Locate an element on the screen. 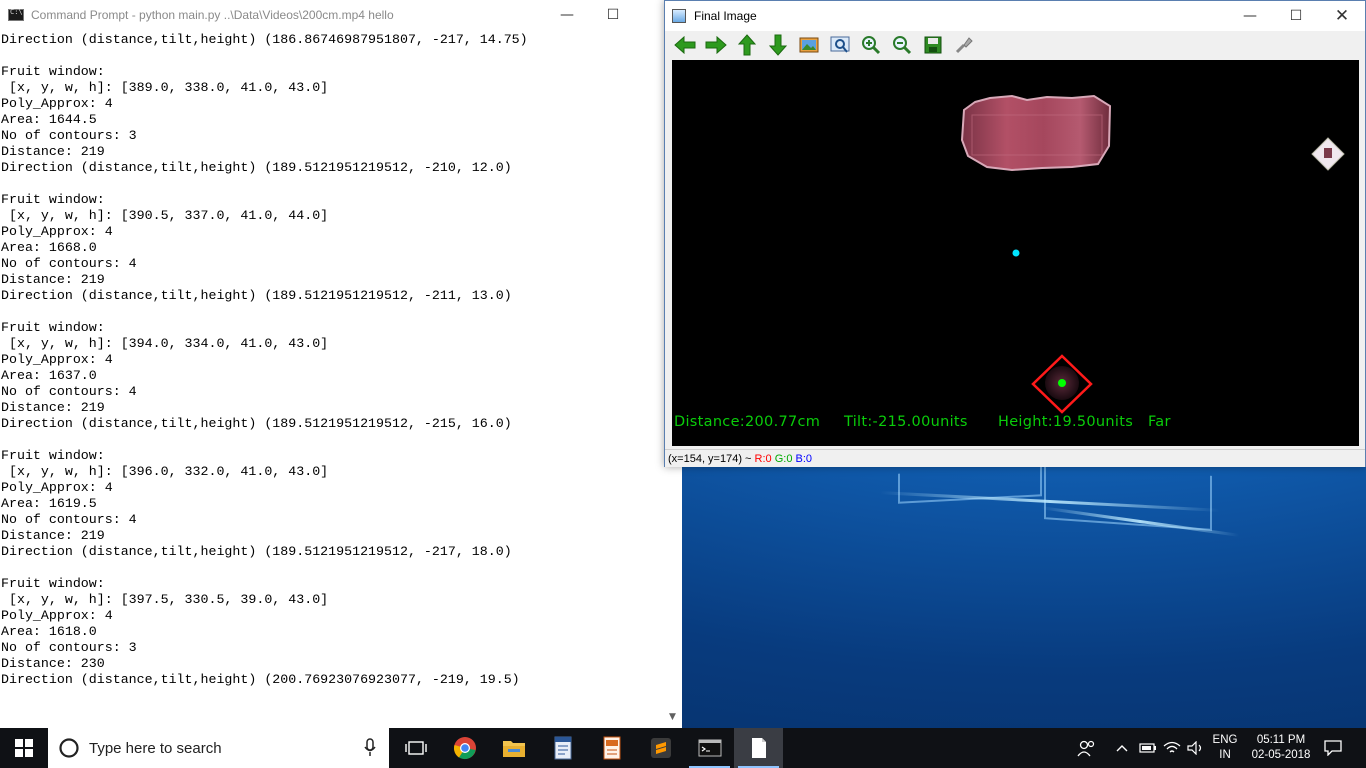 The width and height of the screenshot is (1366, 768). image-window-title: Final Image is located at coordinates (725, 16).